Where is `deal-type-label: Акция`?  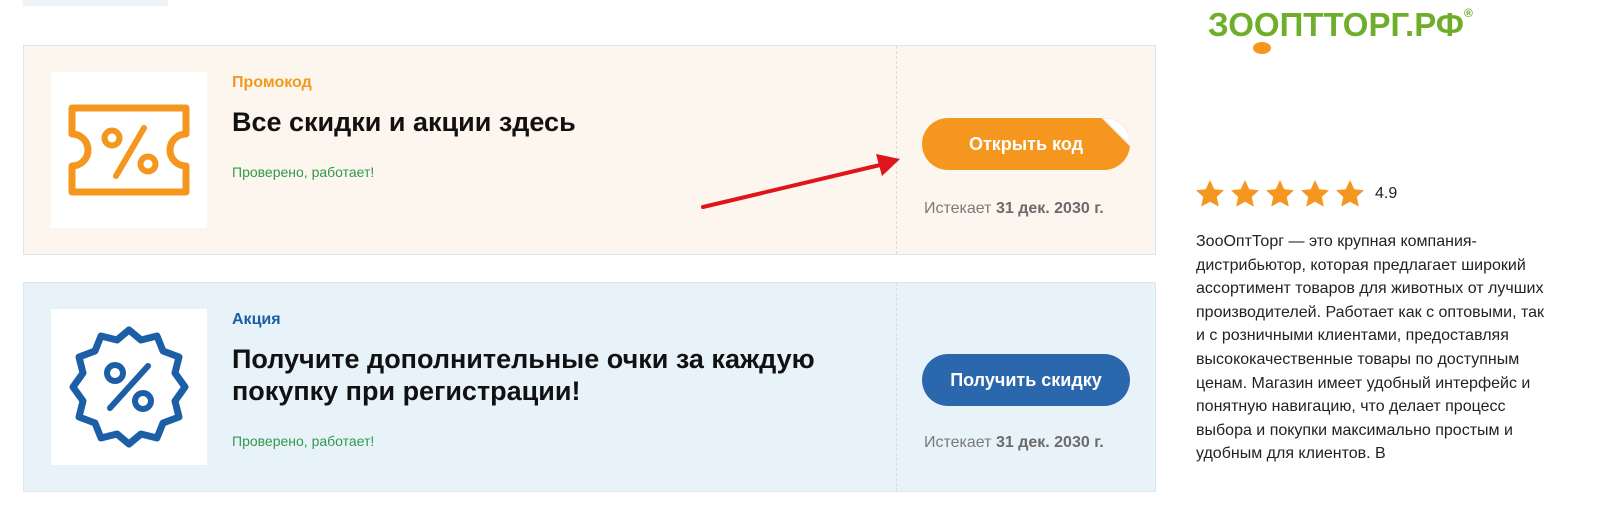
deal-type-label: Акция is located at coordinates (256, 319).